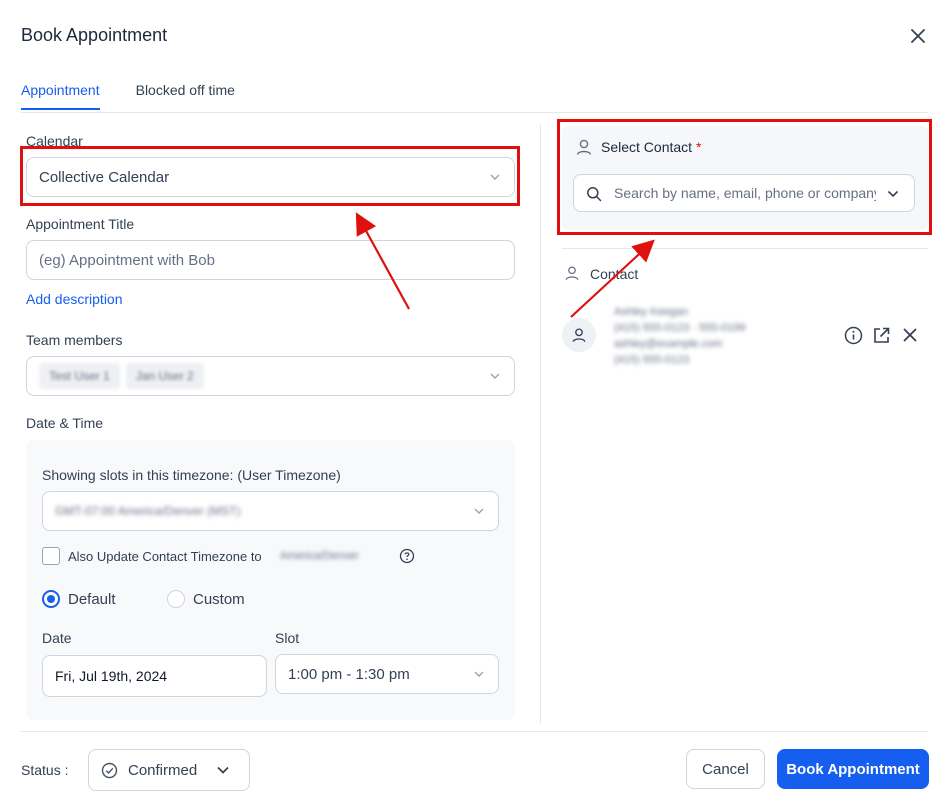 This screenshot has height=811, width=948. What do you see at coordinates (128, 96) in the screenshot?
I see `tab-bar: Appointment Blocked off time` at bounding box center [128, 96].